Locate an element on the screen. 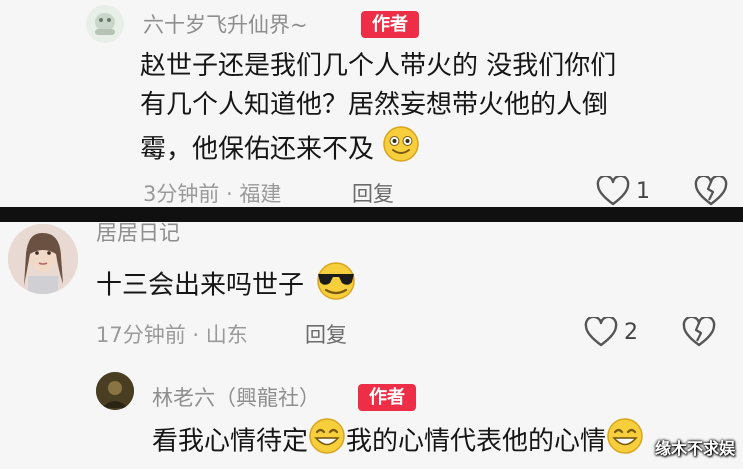 Image resolution: width=743 pixels, height=469 pixels. comment-text-content: 我的心情代表他的心情 is located at coordinates (476, 441).